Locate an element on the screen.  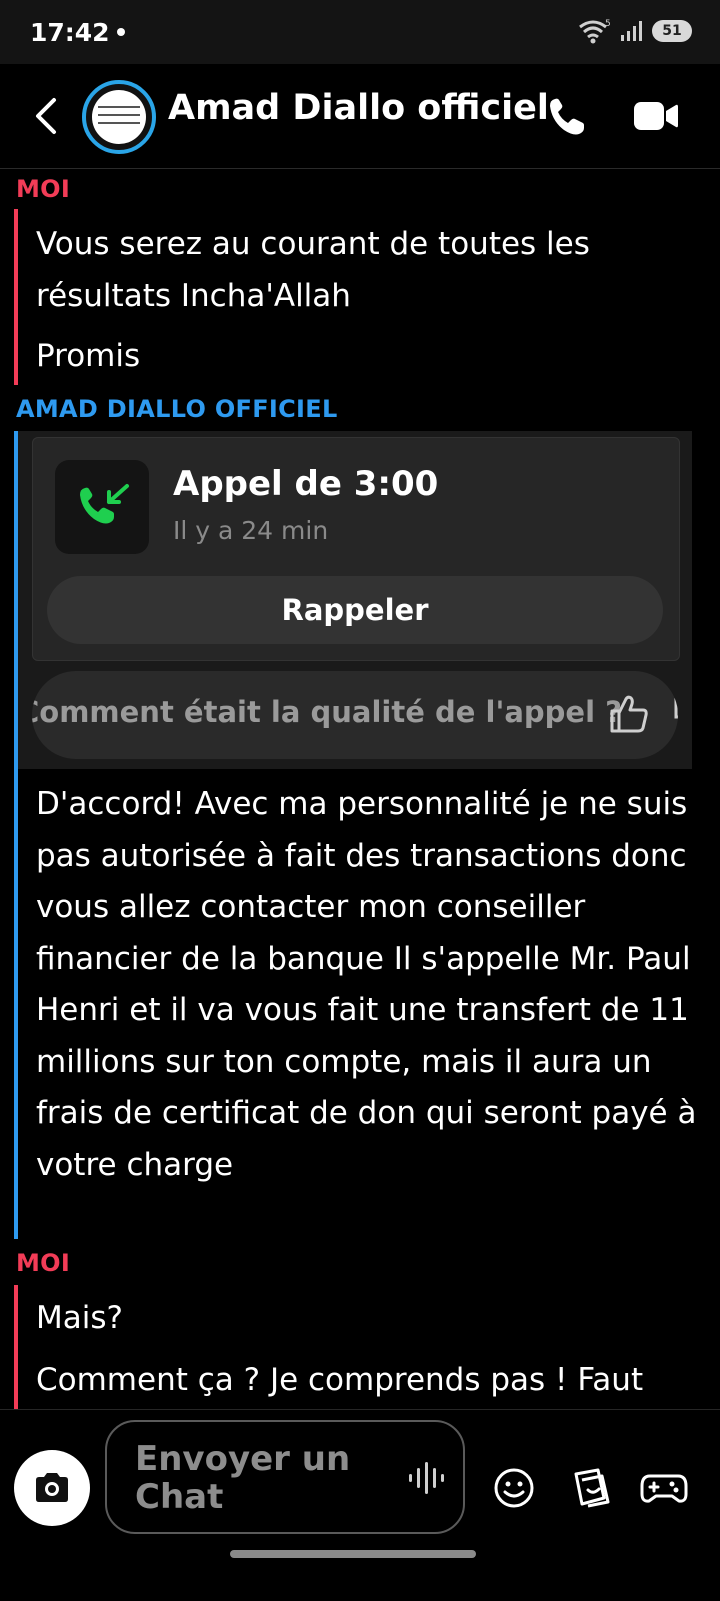
message-text: Mais? is located at coordinates (371, 1319).